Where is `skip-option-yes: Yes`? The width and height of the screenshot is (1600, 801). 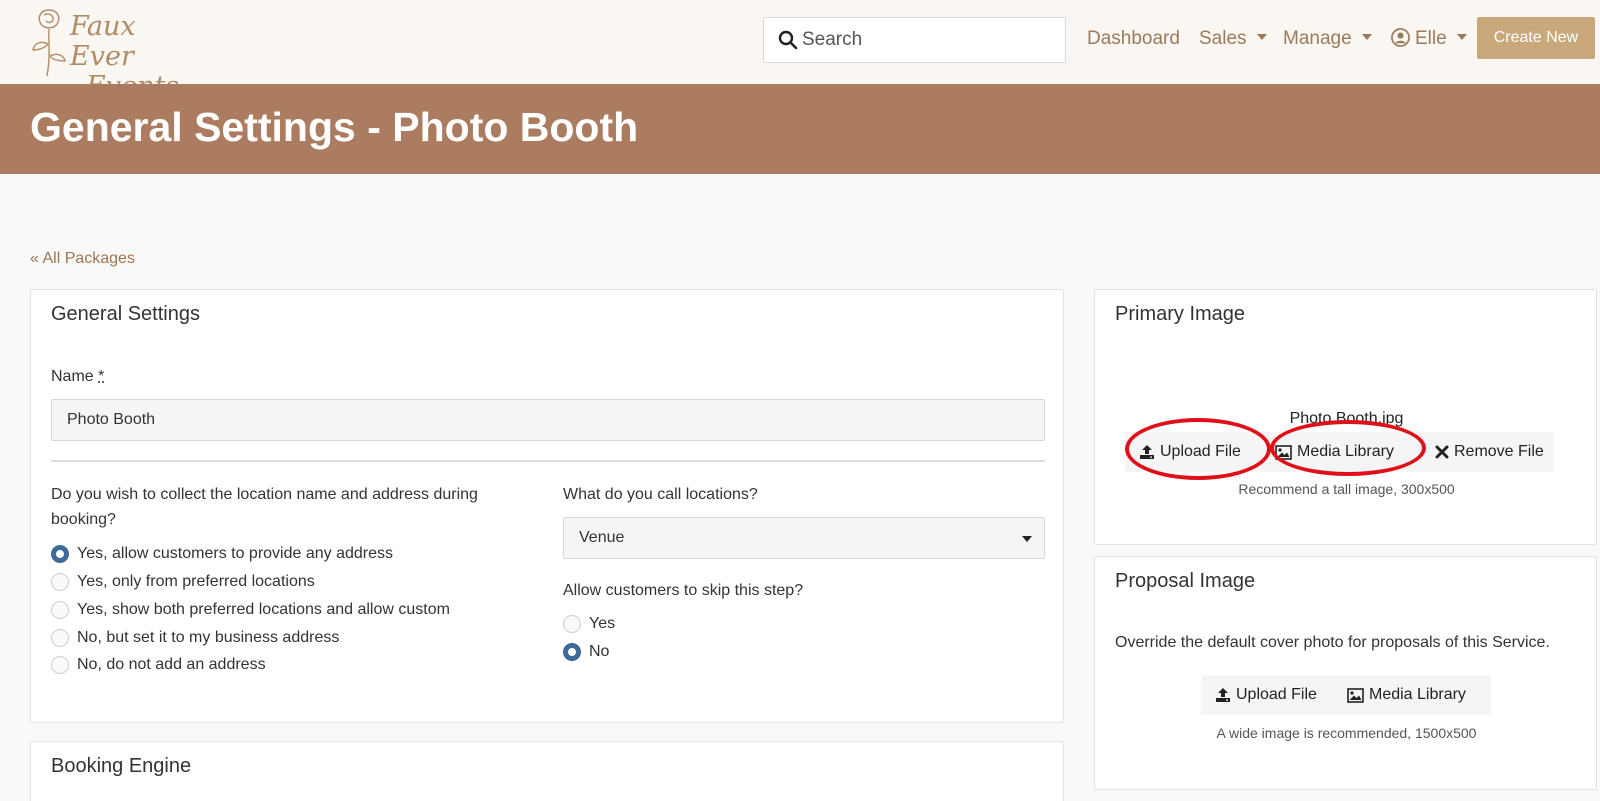
skip-option-yes: Yes is located at coordinates (589, 624).